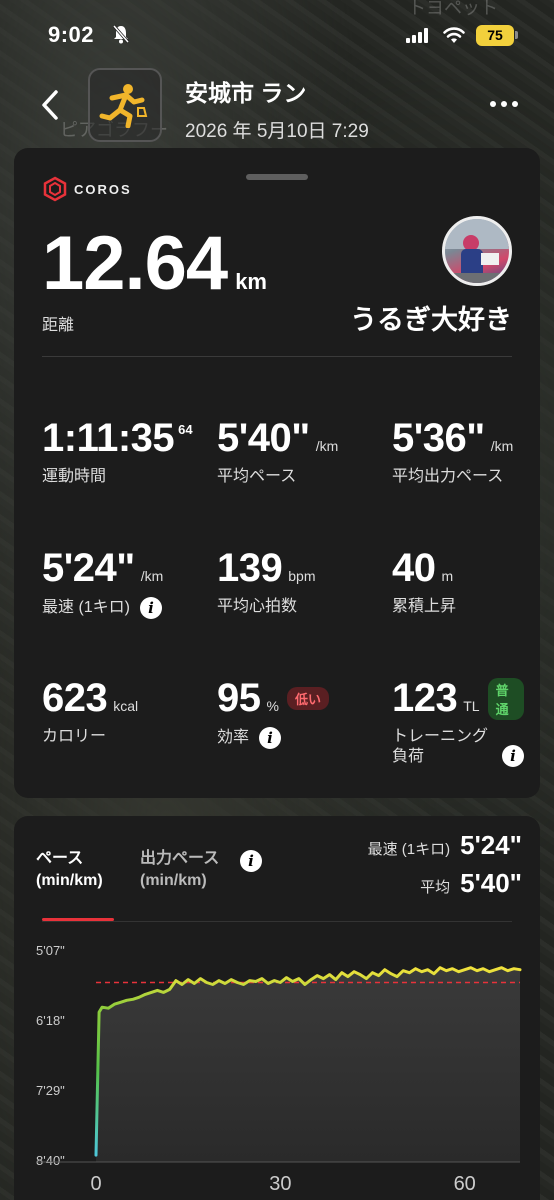 The image size is (554, 1200). What do you see at coordinates (55, 189) in the screenshot?
I see `coros-hexagon-icon` at bounding box center [55, 189].